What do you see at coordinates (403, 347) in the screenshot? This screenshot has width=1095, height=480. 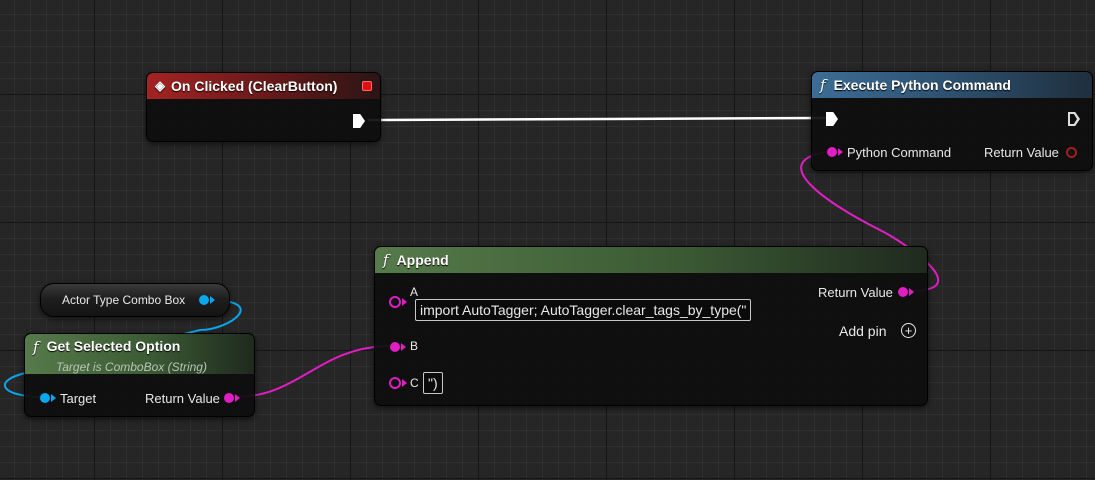 I see `b-pin-arrow` at bounding box center [403, 347].